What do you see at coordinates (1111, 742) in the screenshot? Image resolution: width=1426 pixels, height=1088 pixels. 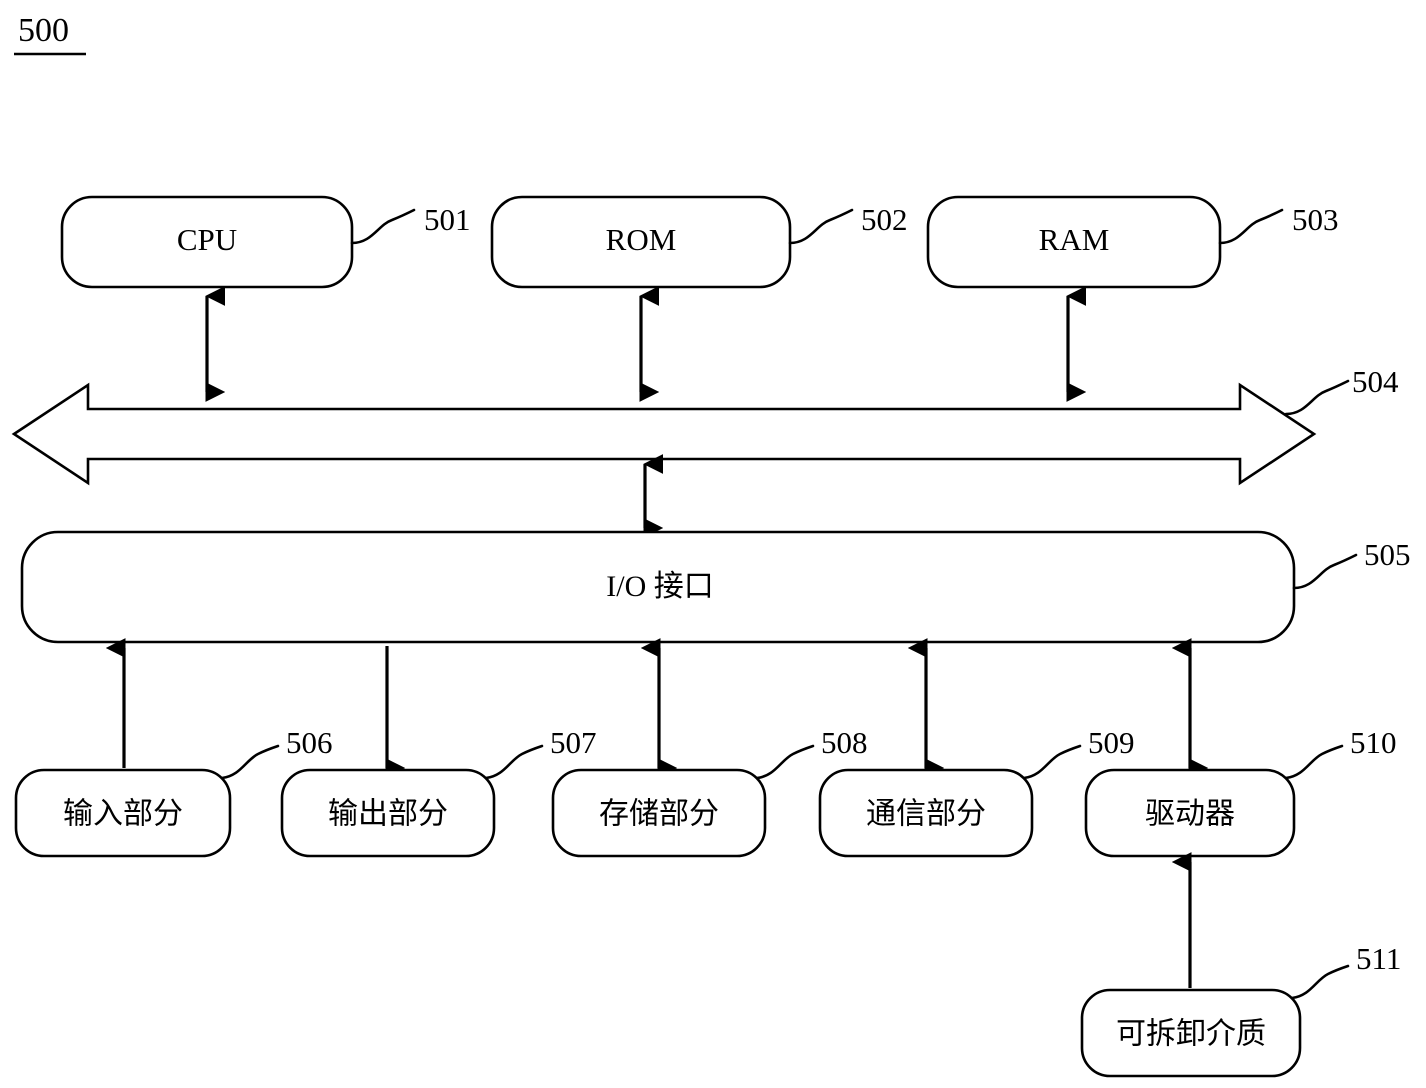 I see `comm-ref-number: 509` at bounding box center [1111, 742].